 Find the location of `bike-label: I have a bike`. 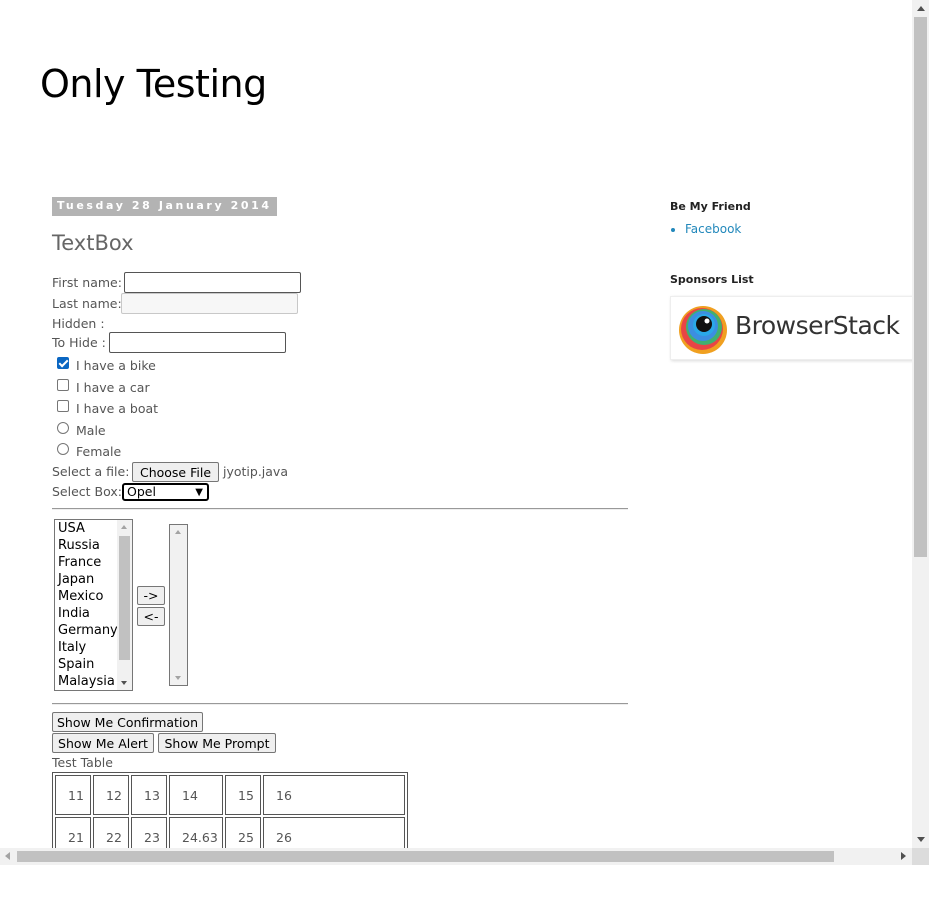

bike-label: I have a bike is located at coordinates (116, 365).